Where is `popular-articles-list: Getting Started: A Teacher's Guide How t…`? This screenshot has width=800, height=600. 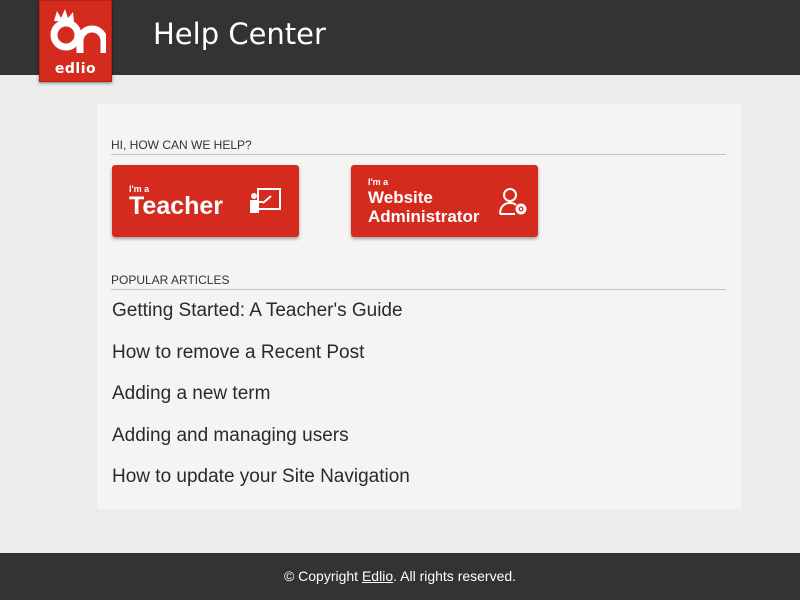 popular-articles-list: Getting Started: A Teacher's Guide How t… is located at coordinates (261, 402).